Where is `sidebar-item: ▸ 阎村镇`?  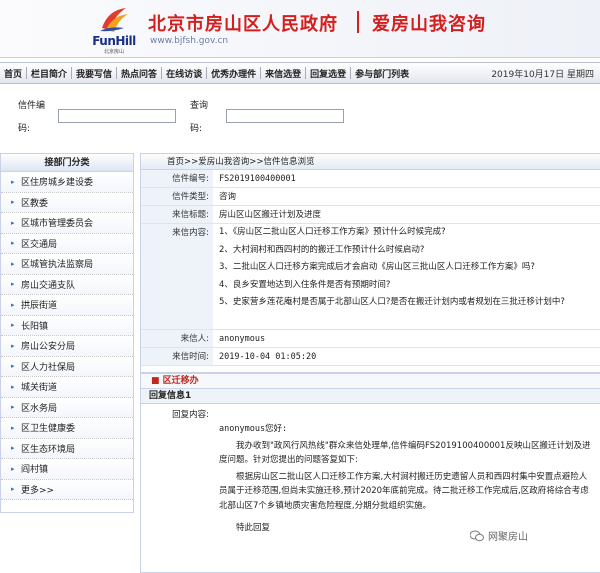 sidebar-item: ▸ 阎村镇 is located at coordinates (67, 469).